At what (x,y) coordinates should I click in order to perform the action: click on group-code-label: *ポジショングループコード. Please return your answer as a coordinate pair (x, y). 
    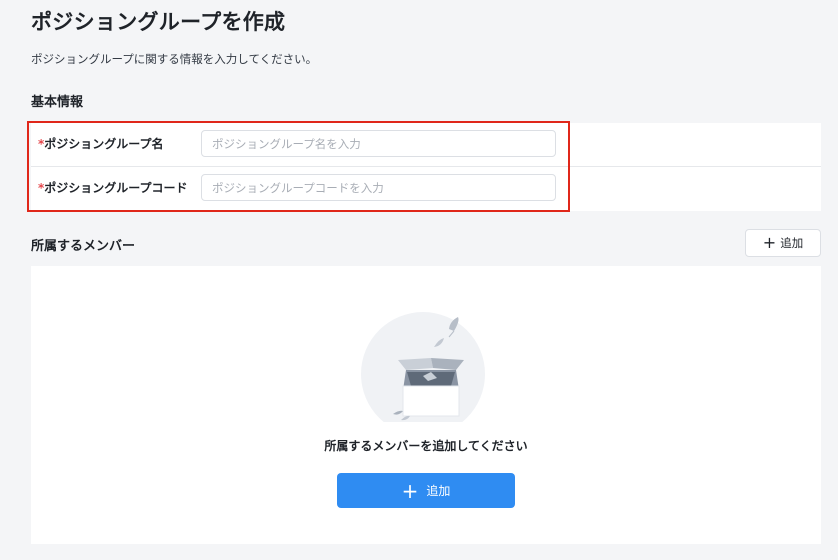
    Looking at the image, I should click on (113, 188).